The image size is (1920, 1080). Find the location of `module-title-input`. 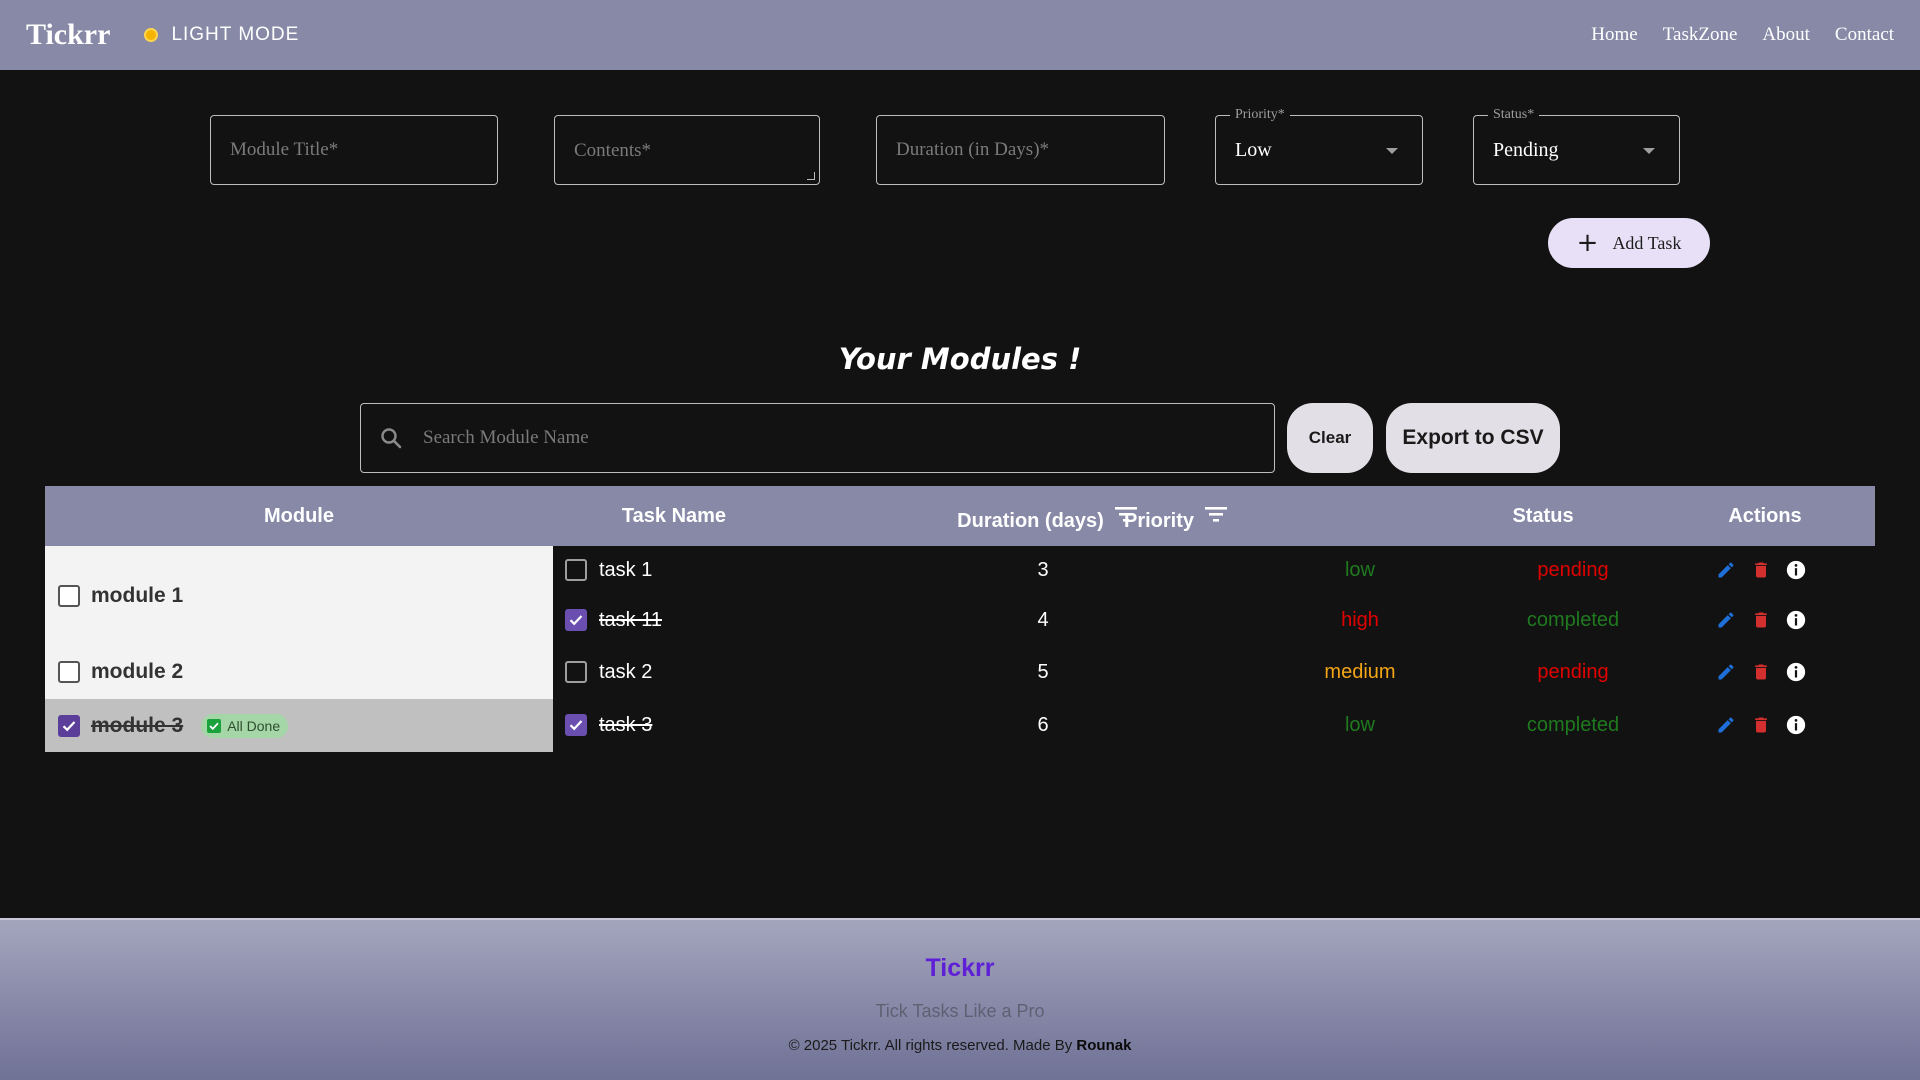

module-title-input is located at coordinates (354, 150).